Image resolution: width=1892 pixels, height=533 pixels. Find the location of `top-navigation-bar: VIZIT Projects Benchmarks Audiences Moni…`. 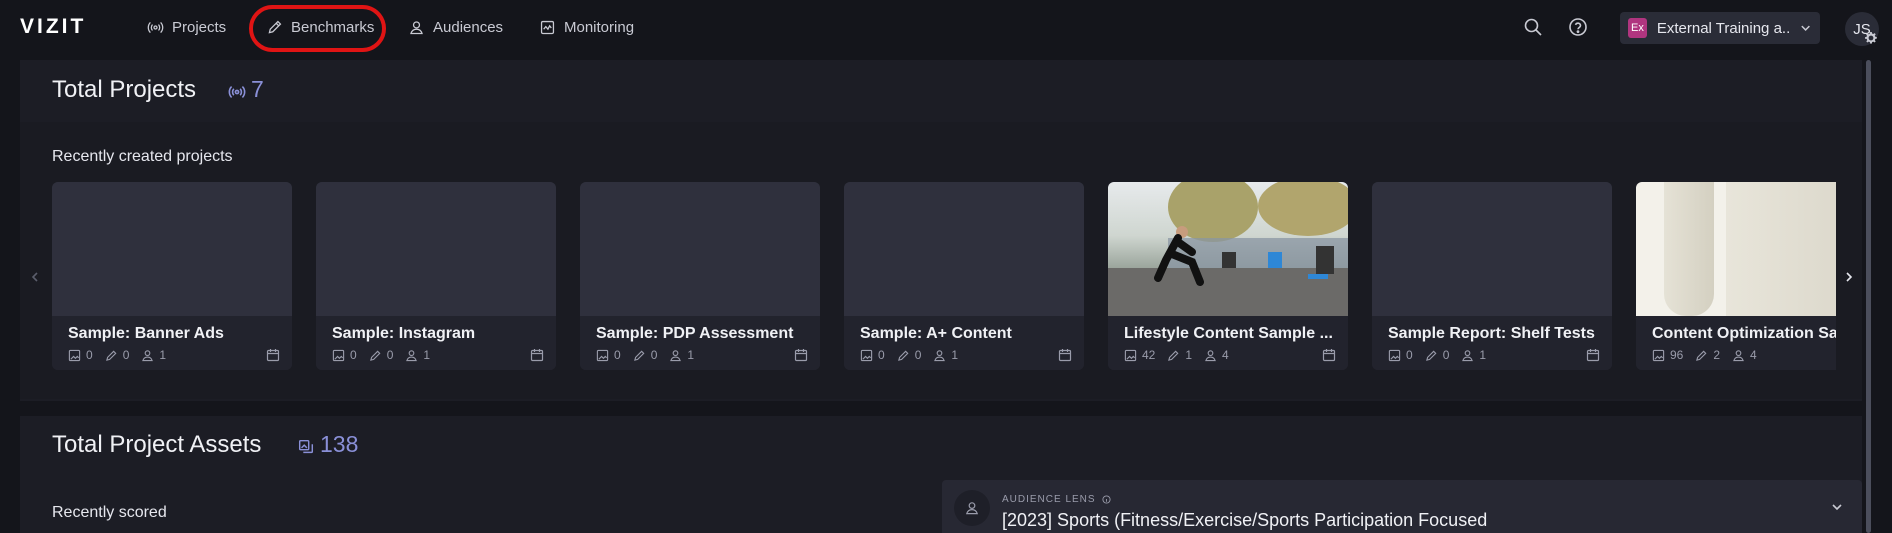

top-navigation-bar: VIZIT Projects Benchmarks Audiences Moni… is located at coordinates (946, 27).